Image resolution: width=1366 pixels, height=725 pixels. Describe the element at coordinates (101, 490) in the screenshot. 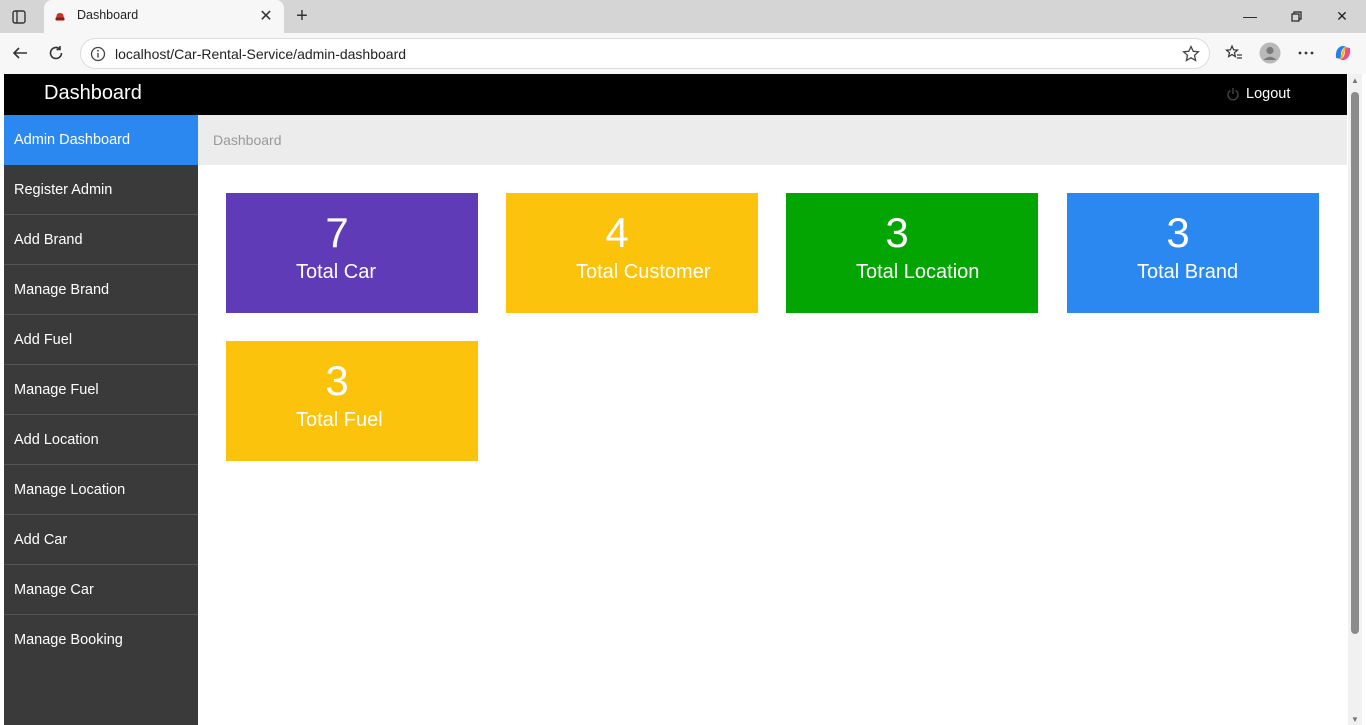

I see `sidebar-item-manage-location: Manage Location` at that location.